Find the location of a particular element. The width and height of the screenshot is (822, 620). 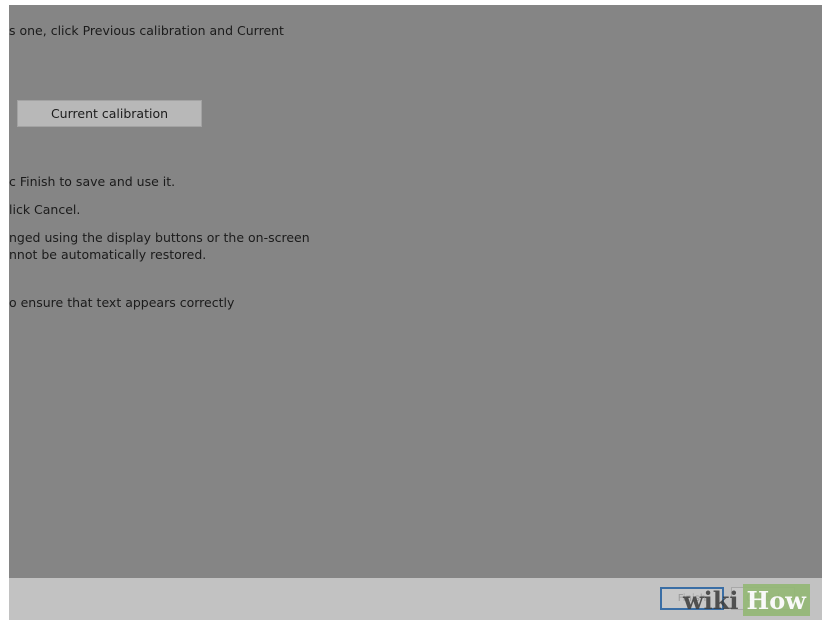

instruction-cancel-text: lick Cancel. is located at coordinates (45, 209).